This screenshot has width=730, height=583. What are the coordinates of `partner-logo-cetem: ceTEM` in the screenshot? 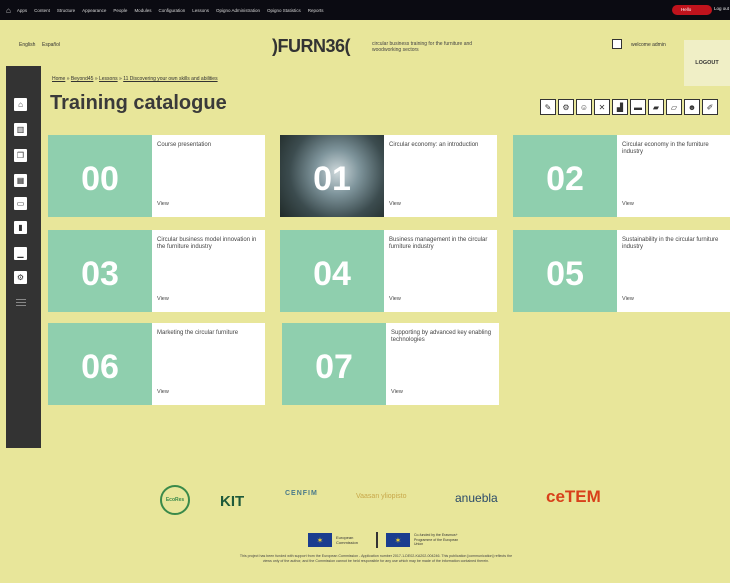 It's located at (573, 497).